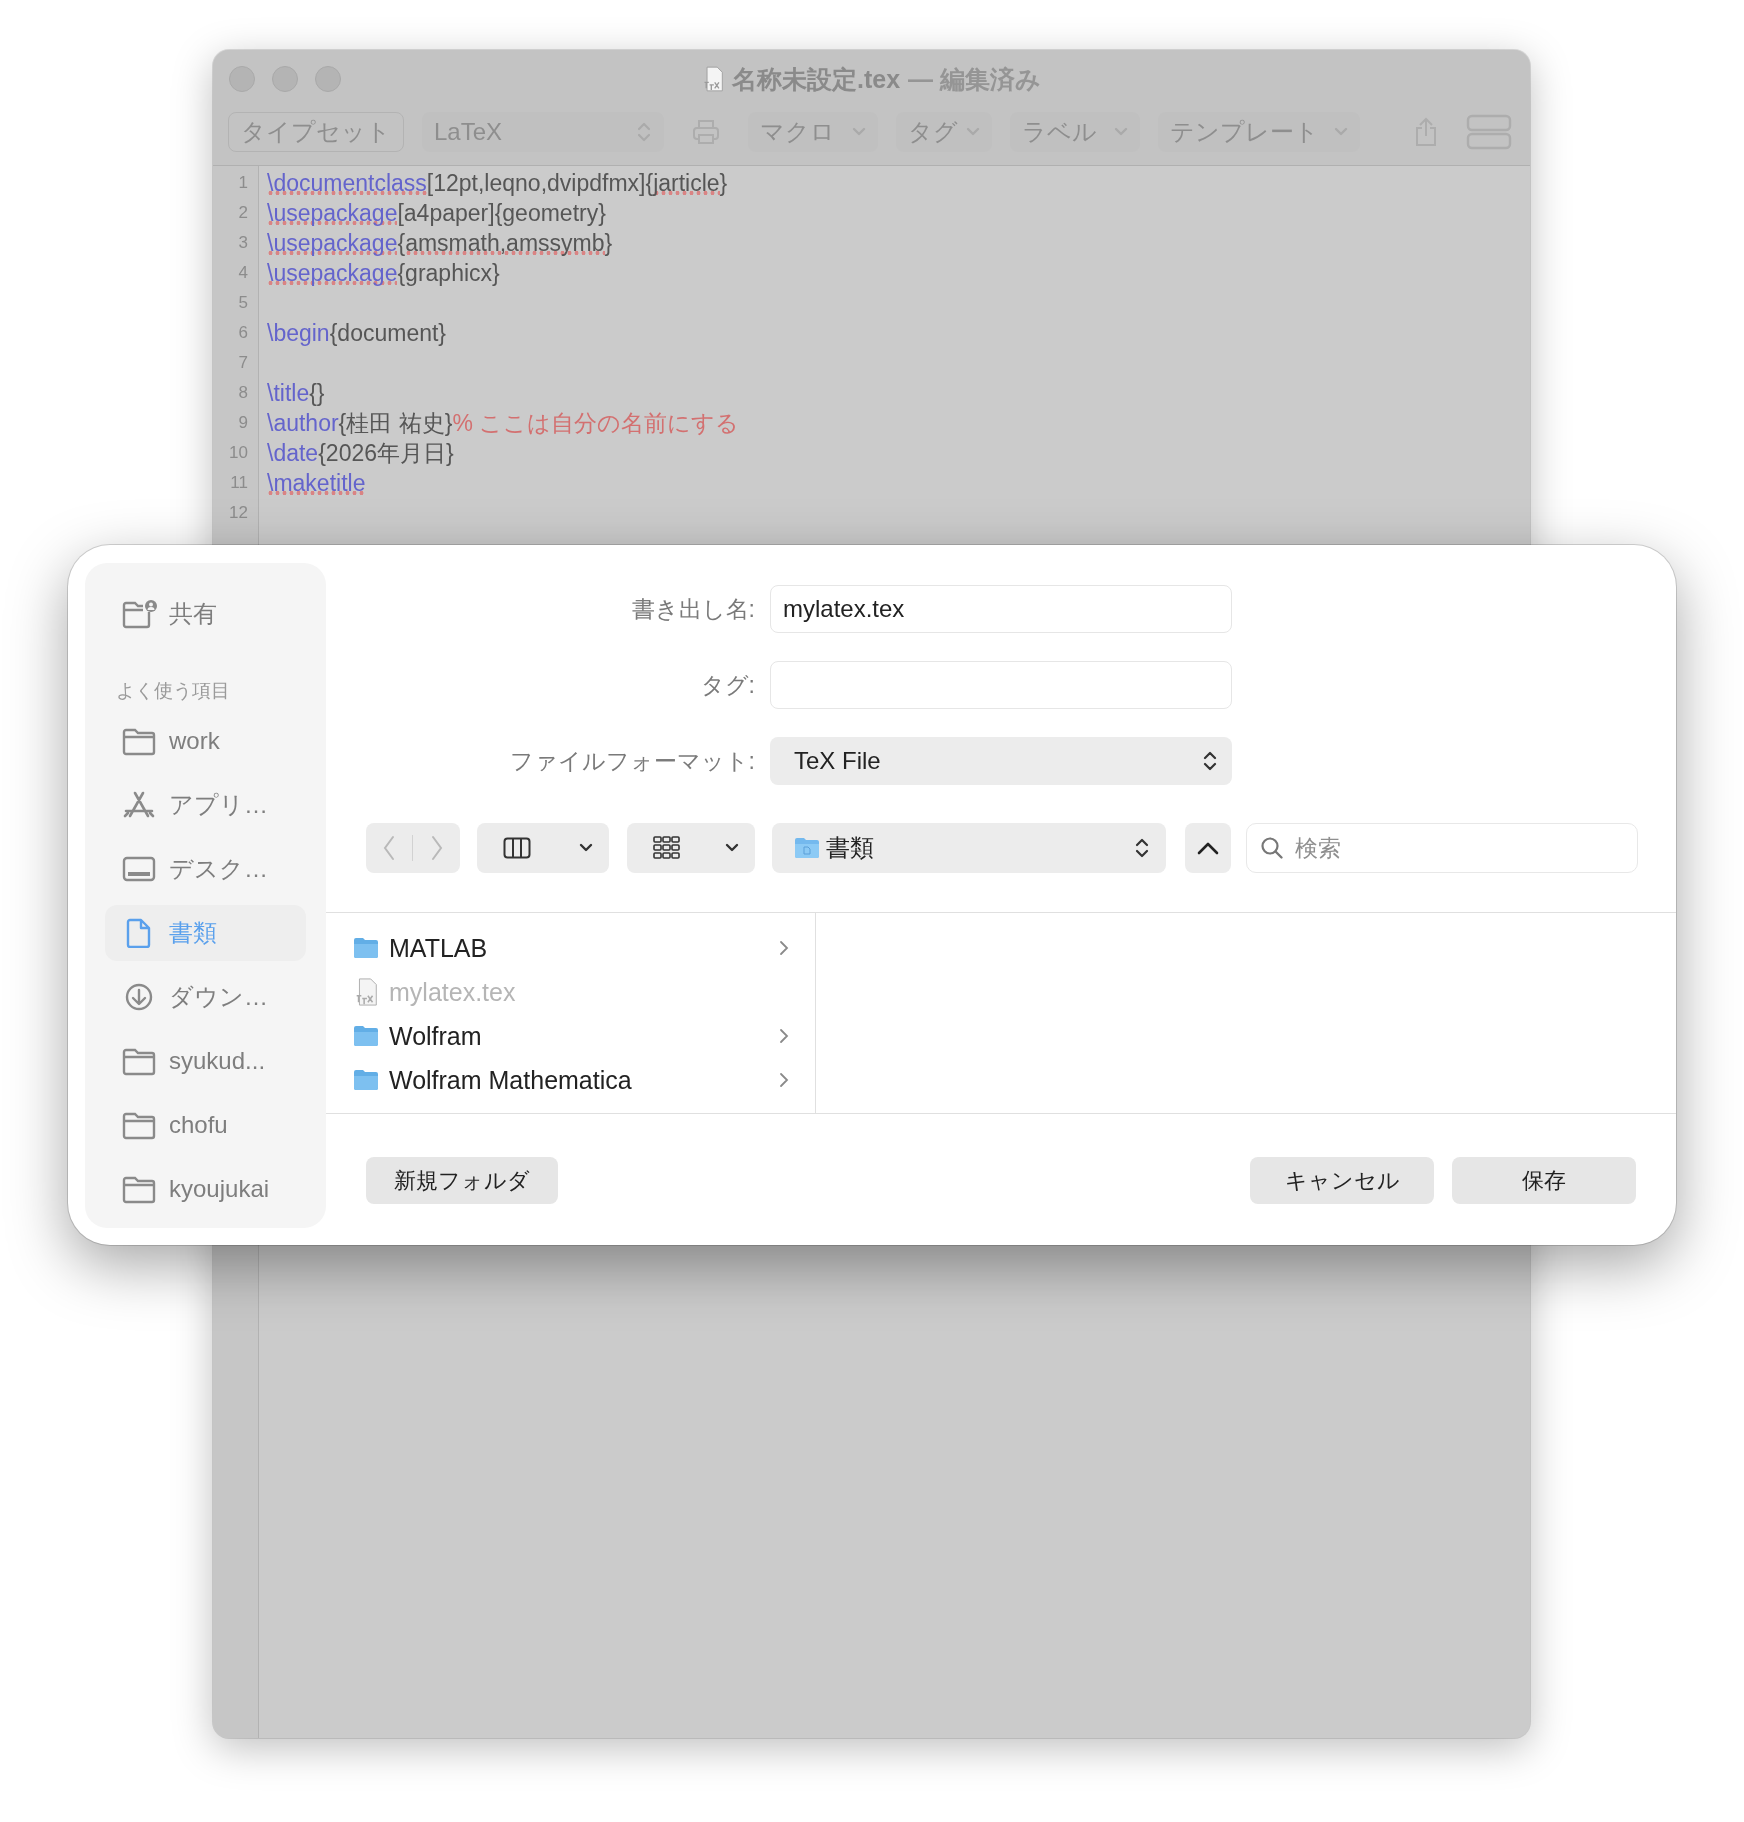 The height and width of the screenshot is (1822, 1744). What do you see at coordinates (667, 848) in the screenshot?
I see `grid-icon` at bounding box center [667, 848].